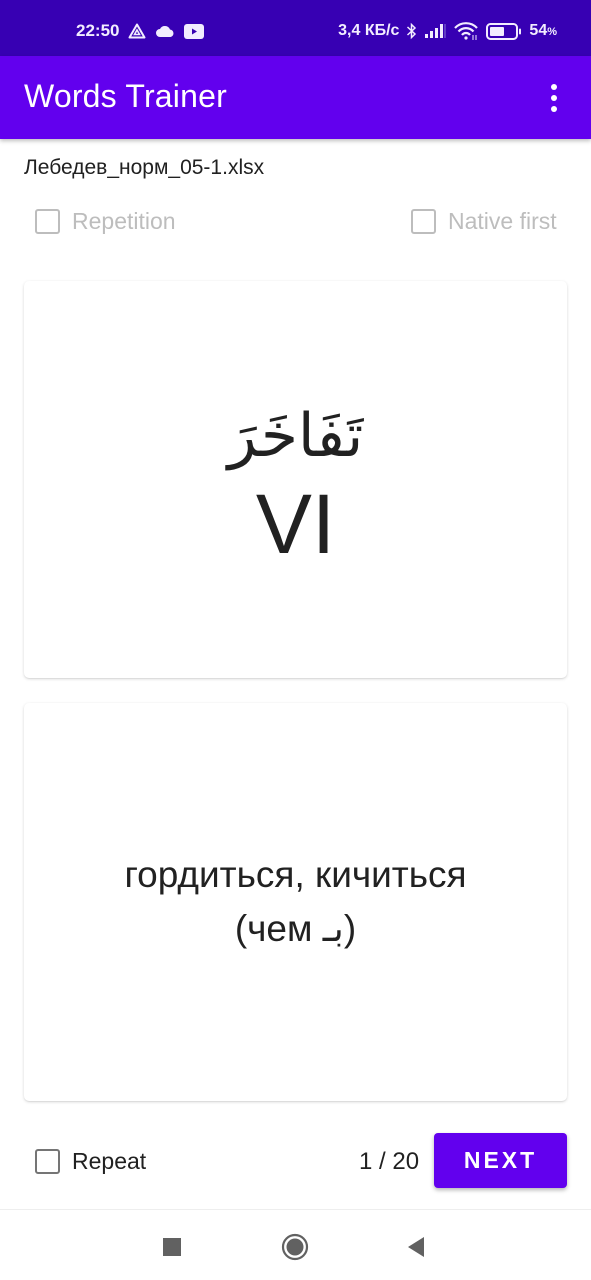 This screenshot has height=1280, width=591. Describe the element at coordinates (109, 1161) in the screenshot. I see `repeat-label: Repeat` at that location.